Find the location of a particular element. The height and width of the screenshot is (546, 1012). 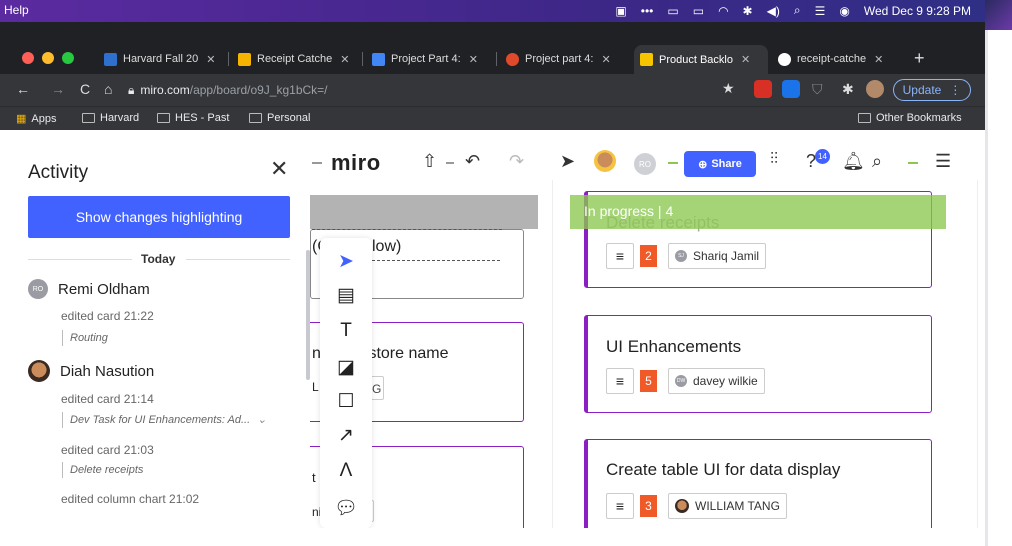

back-button: ← is located at coordinates (23, 89).